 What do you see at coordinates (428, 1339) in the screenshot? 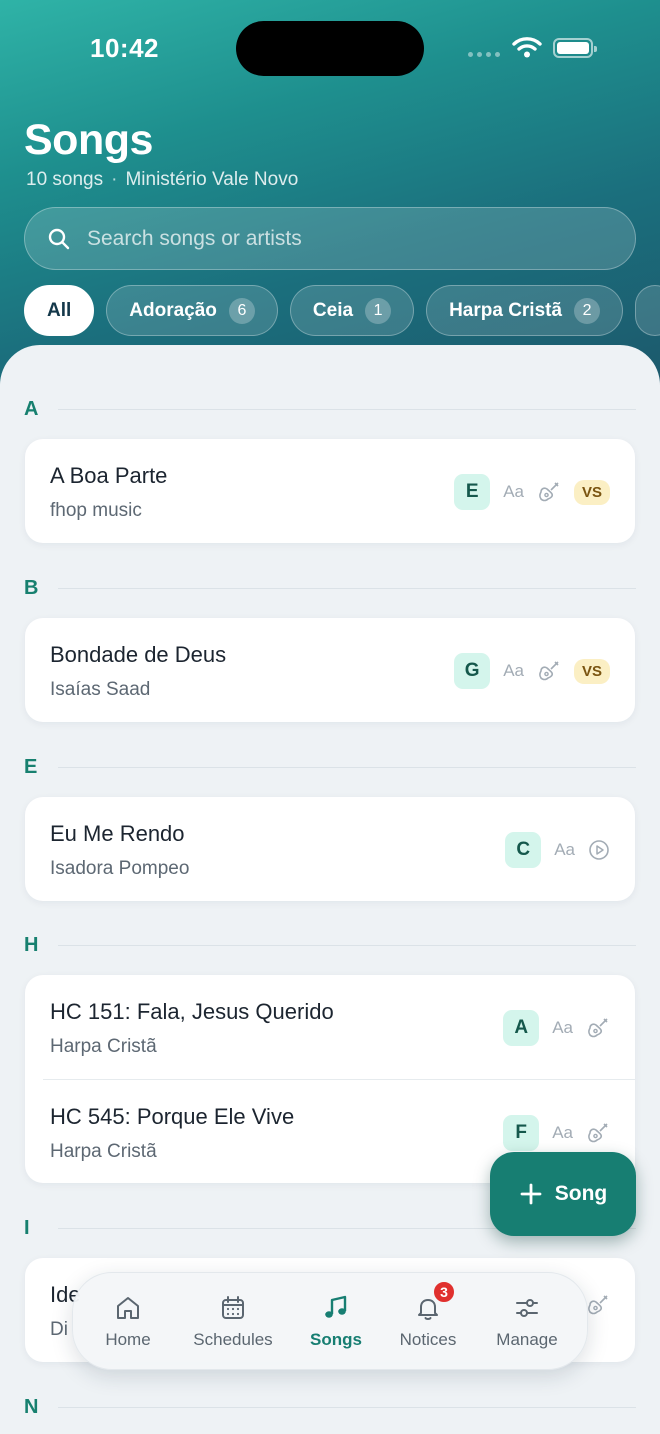
I see `nav-label: Notices` at bounding box center [428, 1339].